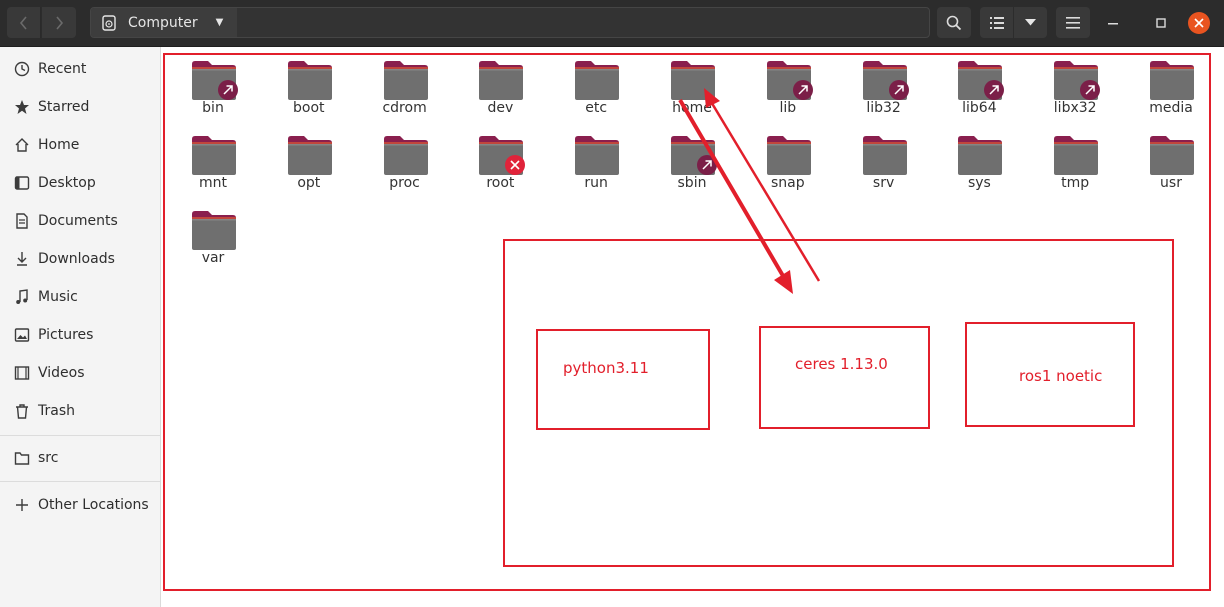  I want to click on sidebar-item-videos: Videos, so click(80, 373).